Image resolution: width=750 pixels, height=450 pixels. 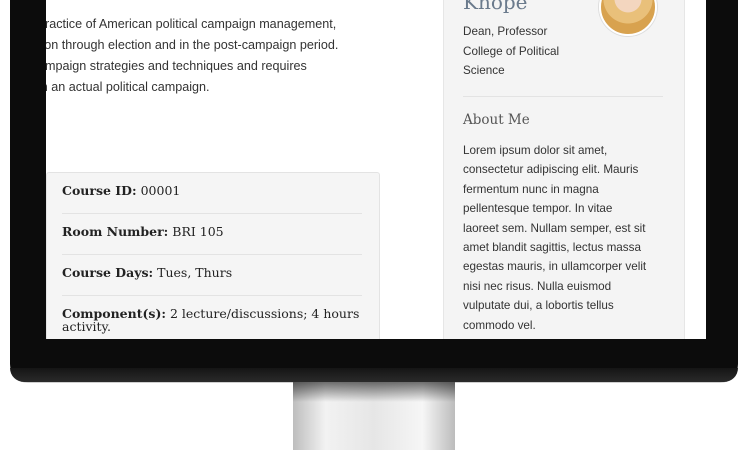 What do you see at coordinates (538, 209) in the screenshot?
I see `bio-line: pellentesque tempor. In vitae` at bounding box center [538, 209].